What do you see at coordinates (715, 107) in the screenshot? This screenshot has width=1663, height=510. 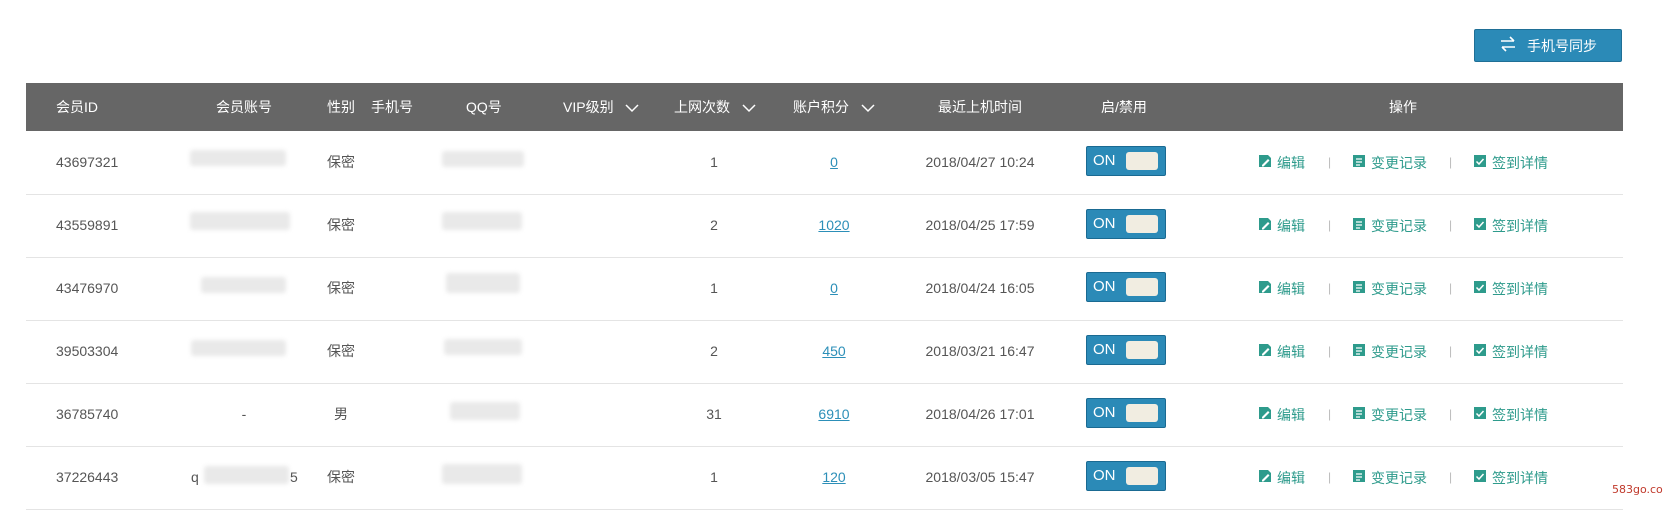 I see `header-logins-sort: 上网次数` at bounding box center [715, 107].